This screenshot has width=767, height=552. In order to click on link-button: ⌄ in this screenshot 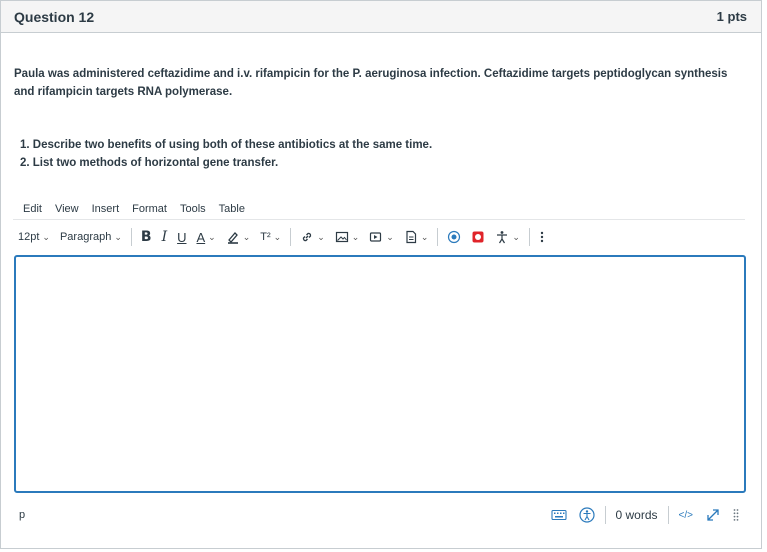, I will do `click(312, 237)`.